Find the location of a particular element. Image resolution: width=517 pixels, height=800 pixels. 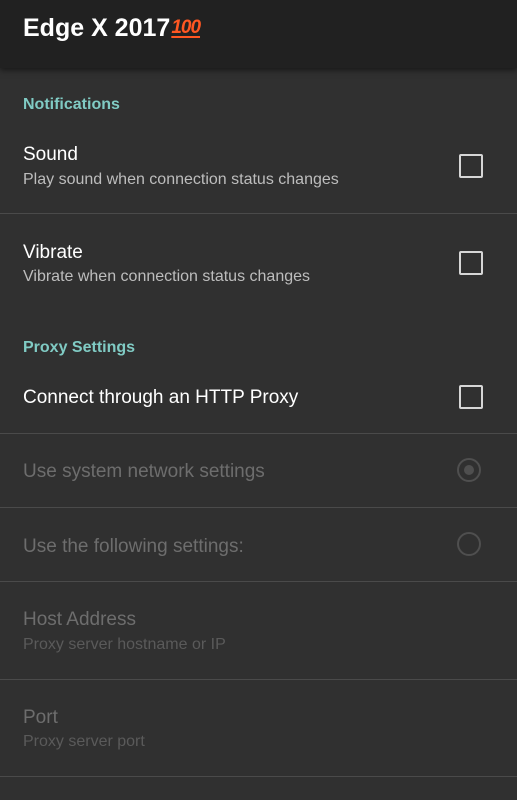

sound-checkbox is located at coordinates (471, 166).